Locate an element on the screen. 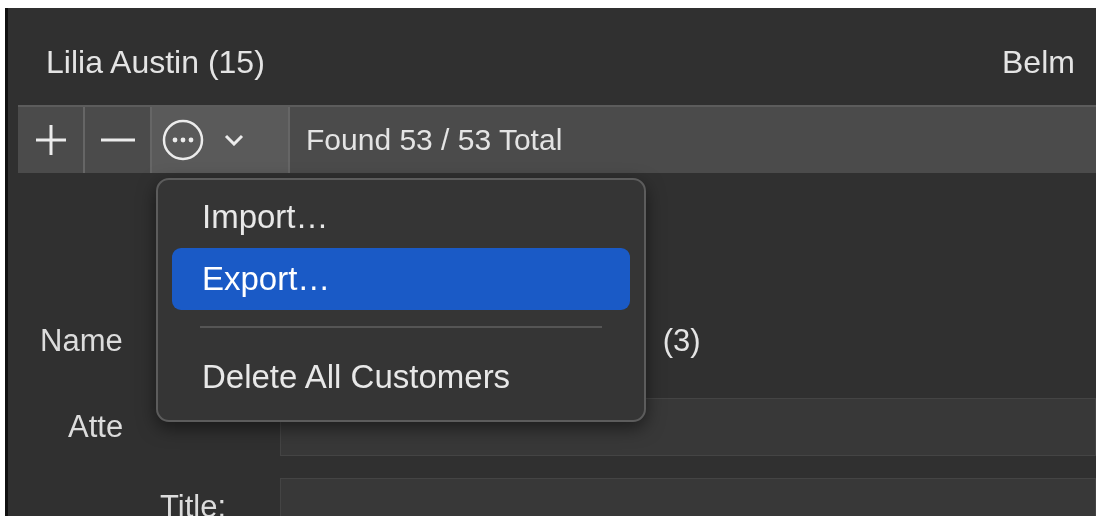 The height and width of the screenshot is (516, 1096). customer-detail: Belm is located at coordinates (1039, 62).